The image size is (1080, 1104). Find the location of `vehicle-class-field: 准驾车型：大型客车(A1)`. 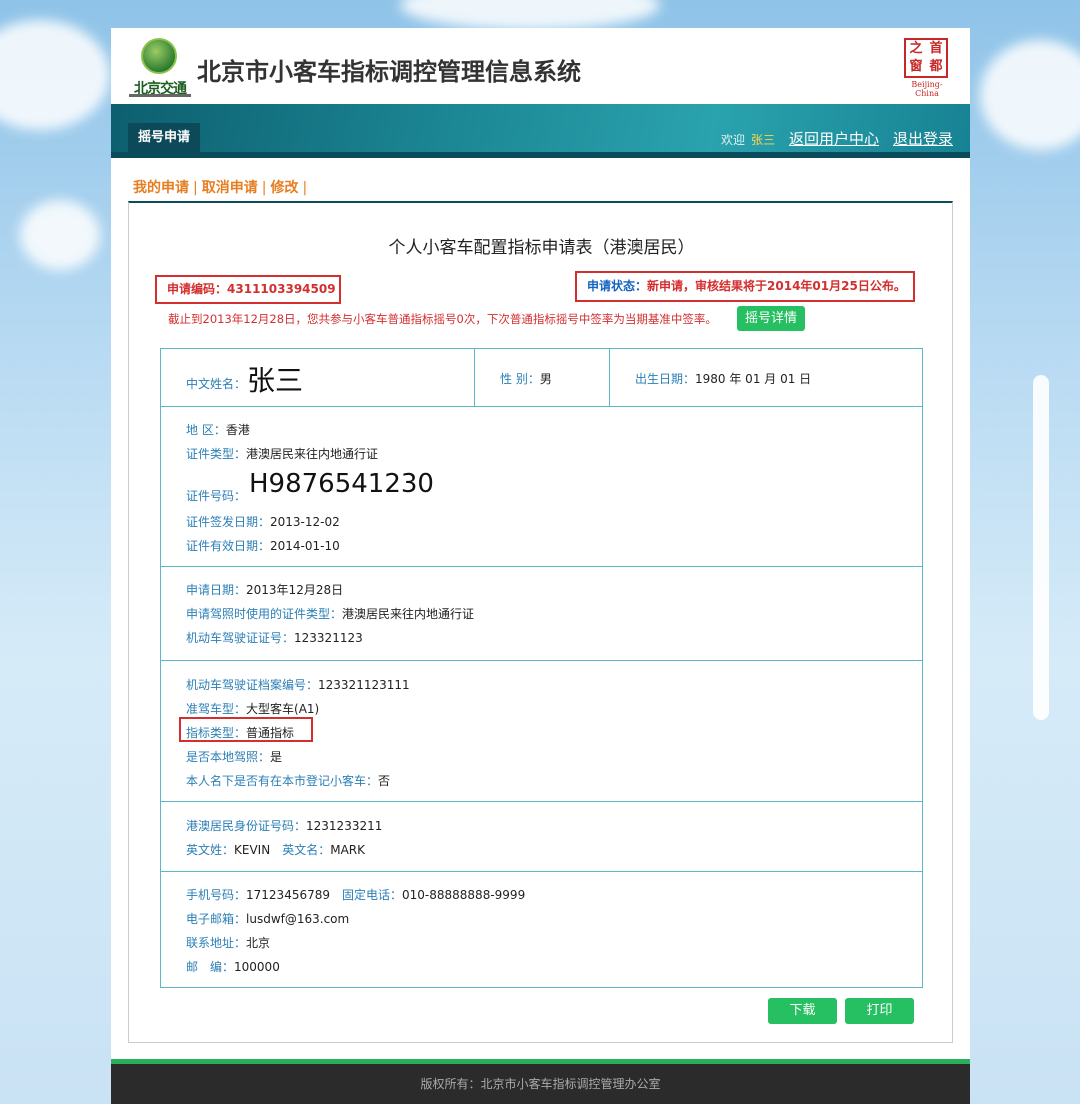

vehicle-class-field: 准驾车型：大型客车(A1) is located at coordinates (252, 708).